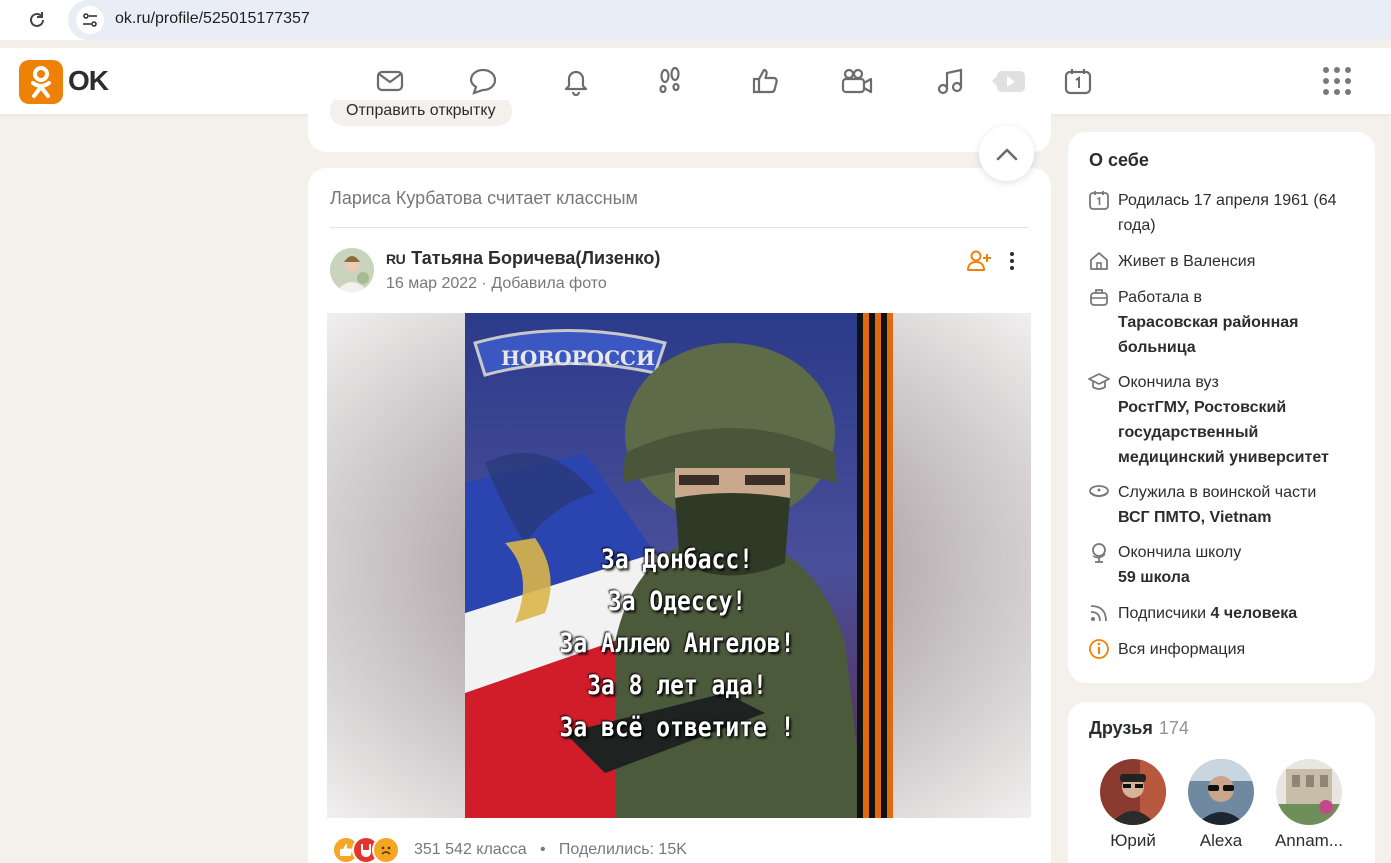 The width and height of the screenshot is (1391, 863). I want to click on home-icon, so click(1099, 261).